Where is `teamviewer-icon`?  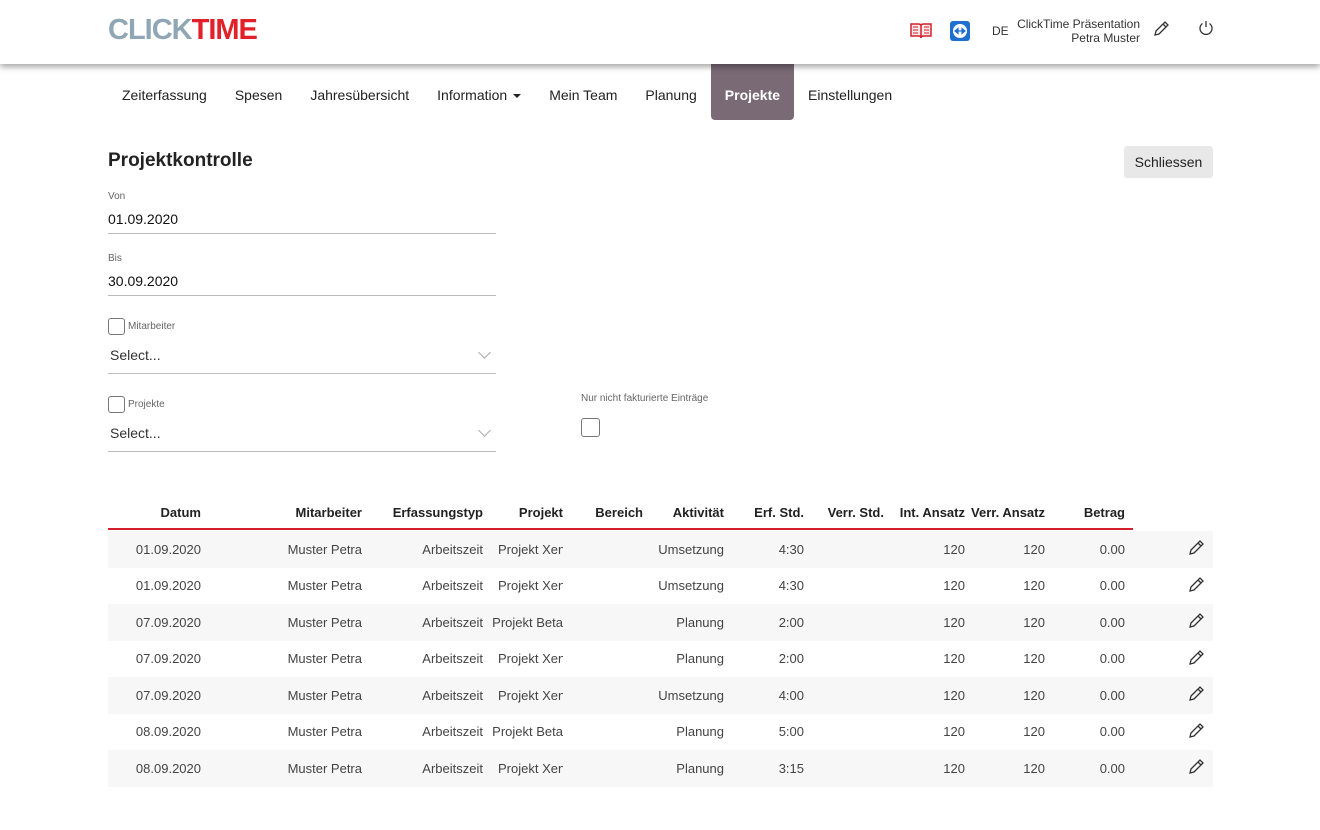 teamviewer-icon is located at coordinates (960, 31).